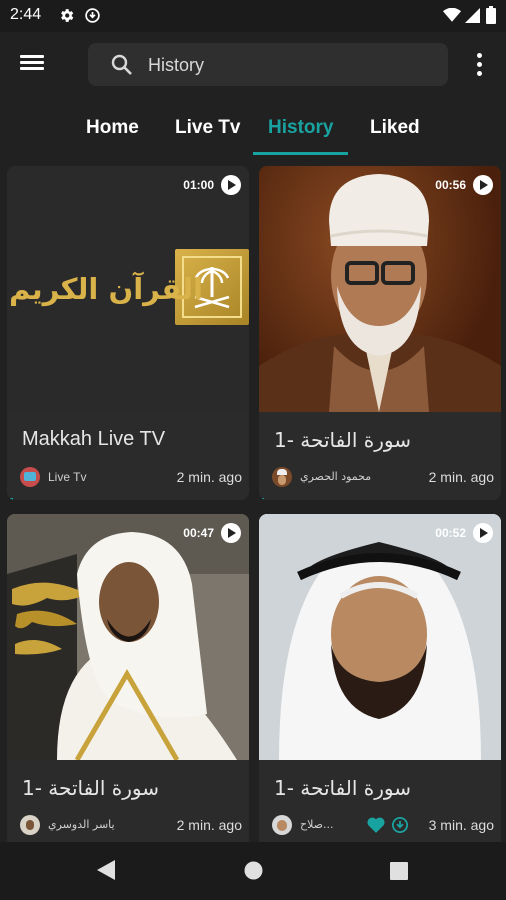  I want to click on more-options-icon, so click(479, 65).